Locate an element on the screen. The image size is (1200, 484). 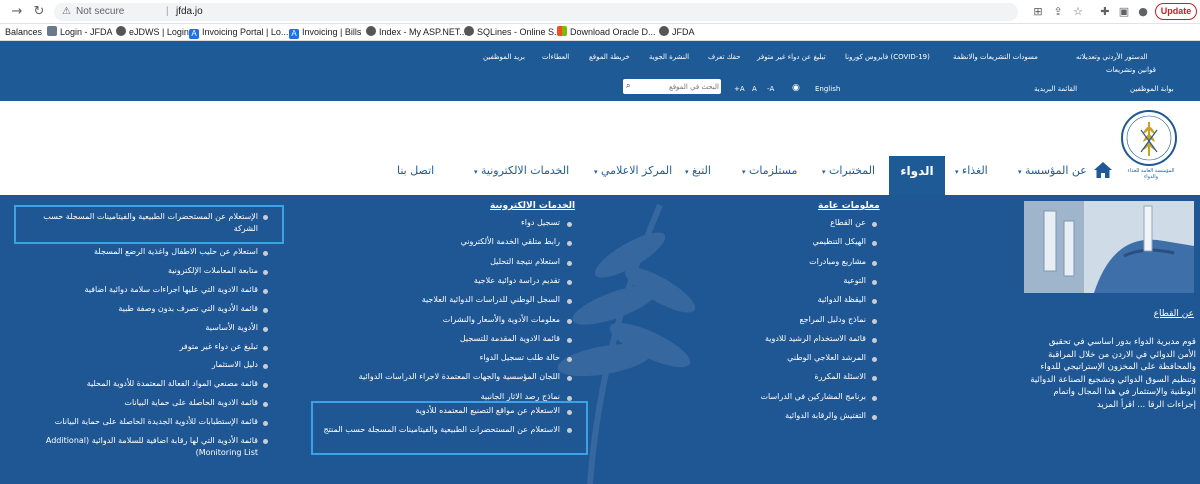
home-icon is located at coordinates (1103, 170).